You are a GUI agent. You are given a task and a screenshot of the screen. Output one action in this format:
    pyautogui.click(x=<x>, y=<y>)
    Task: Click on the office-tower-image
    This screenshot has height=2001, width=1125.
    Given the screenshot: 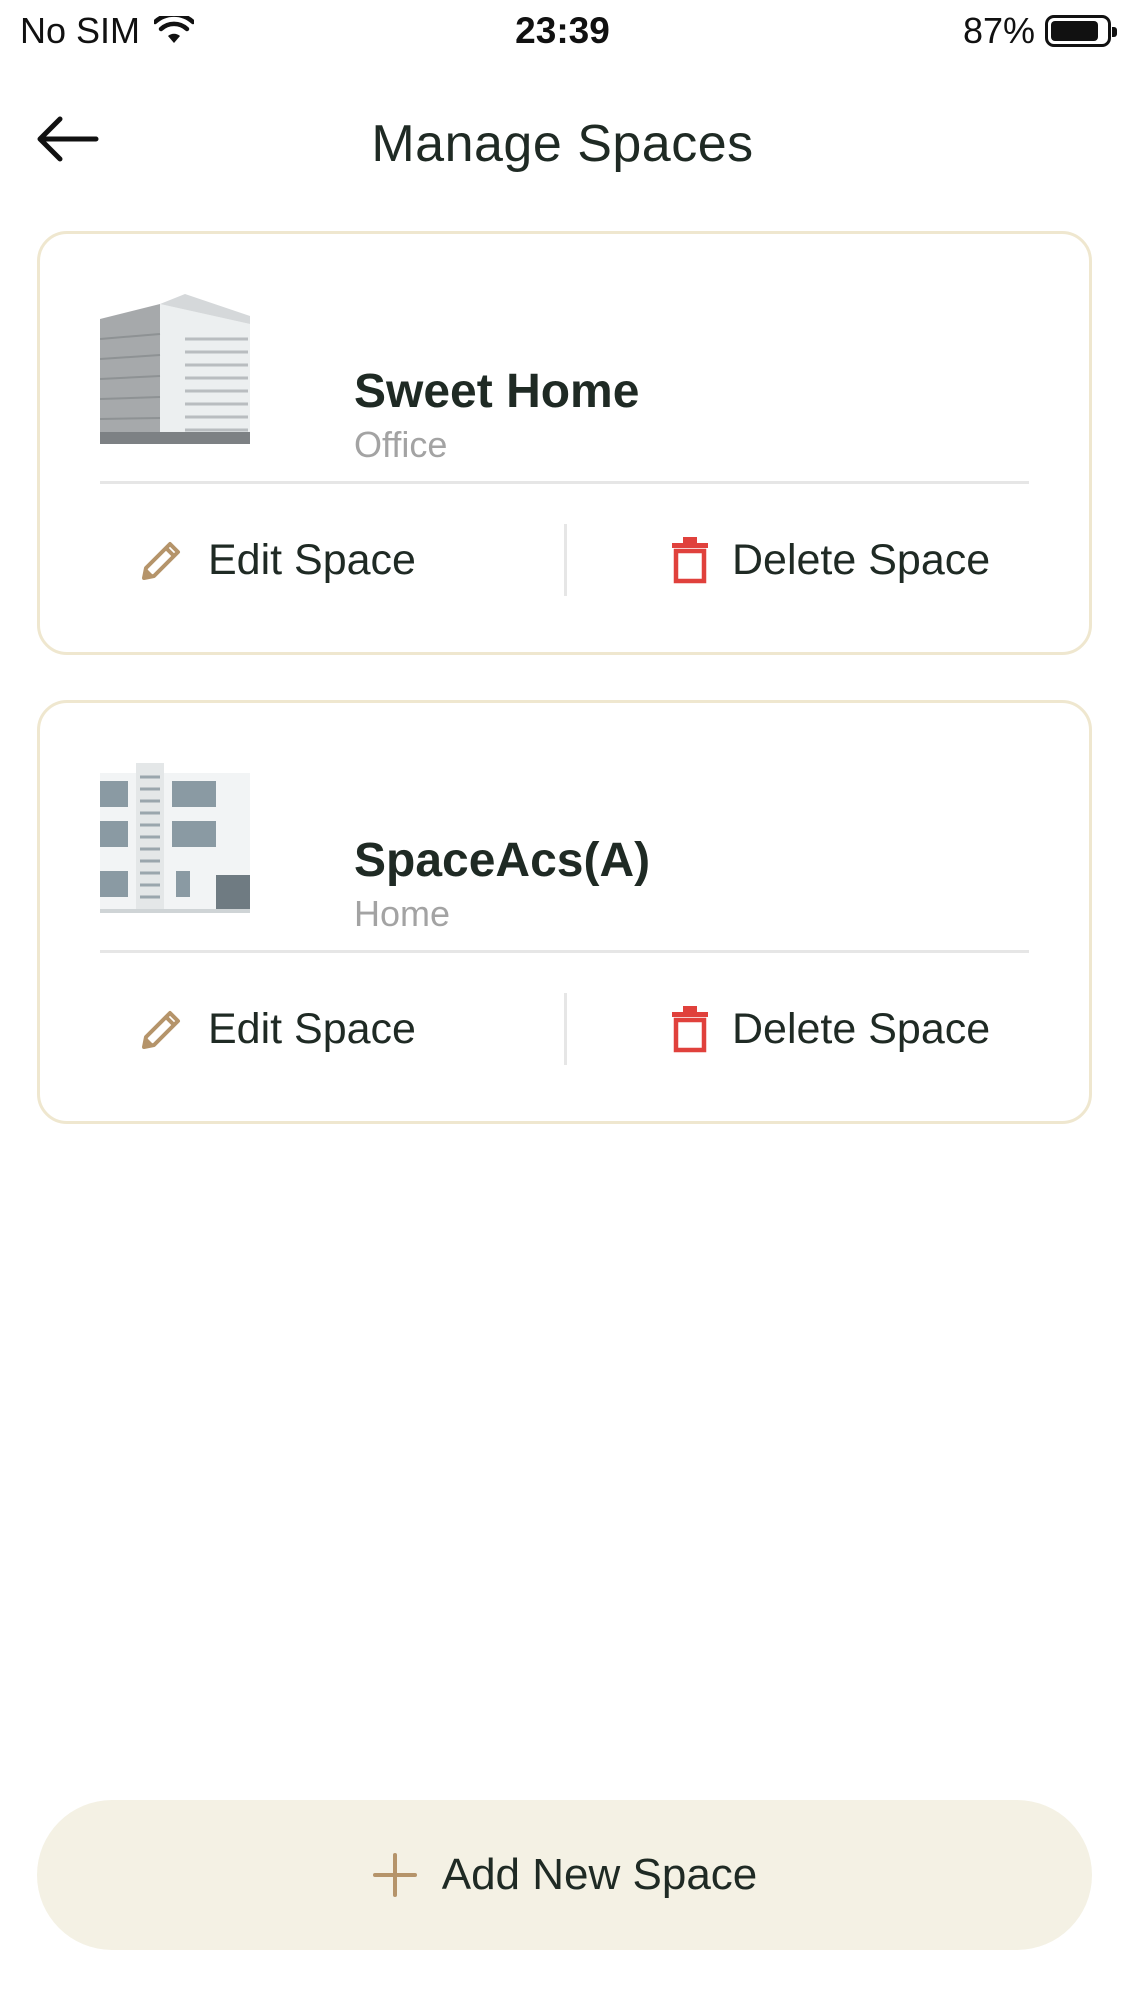 What is the action you would take?
    pyautogui.click(x=174, y=369)
    